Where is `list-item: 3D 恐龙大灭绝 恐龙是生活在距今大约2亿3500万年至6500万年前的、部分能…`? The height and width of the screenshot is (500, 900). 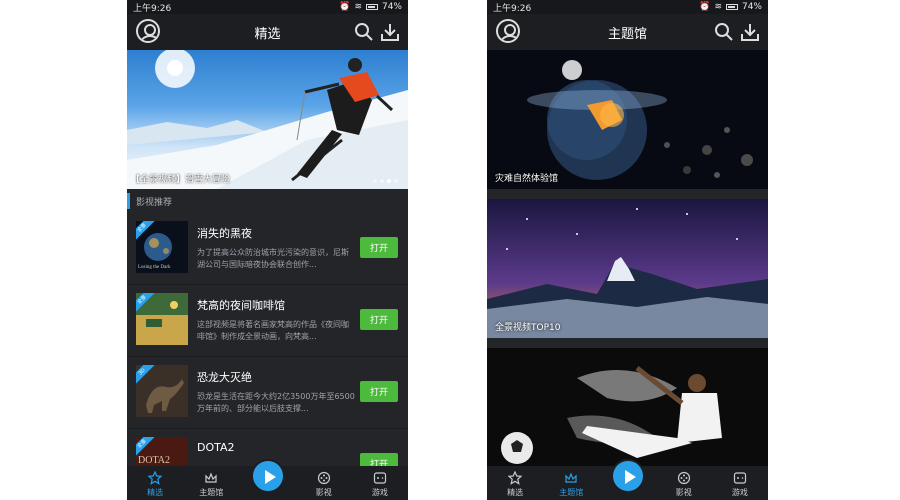
list-item: 3D 恐龙大灭绝 恐龙是生活在距今大约2亿3500万年至6500万年前的、部分能… is located at coordinates (267, 393).